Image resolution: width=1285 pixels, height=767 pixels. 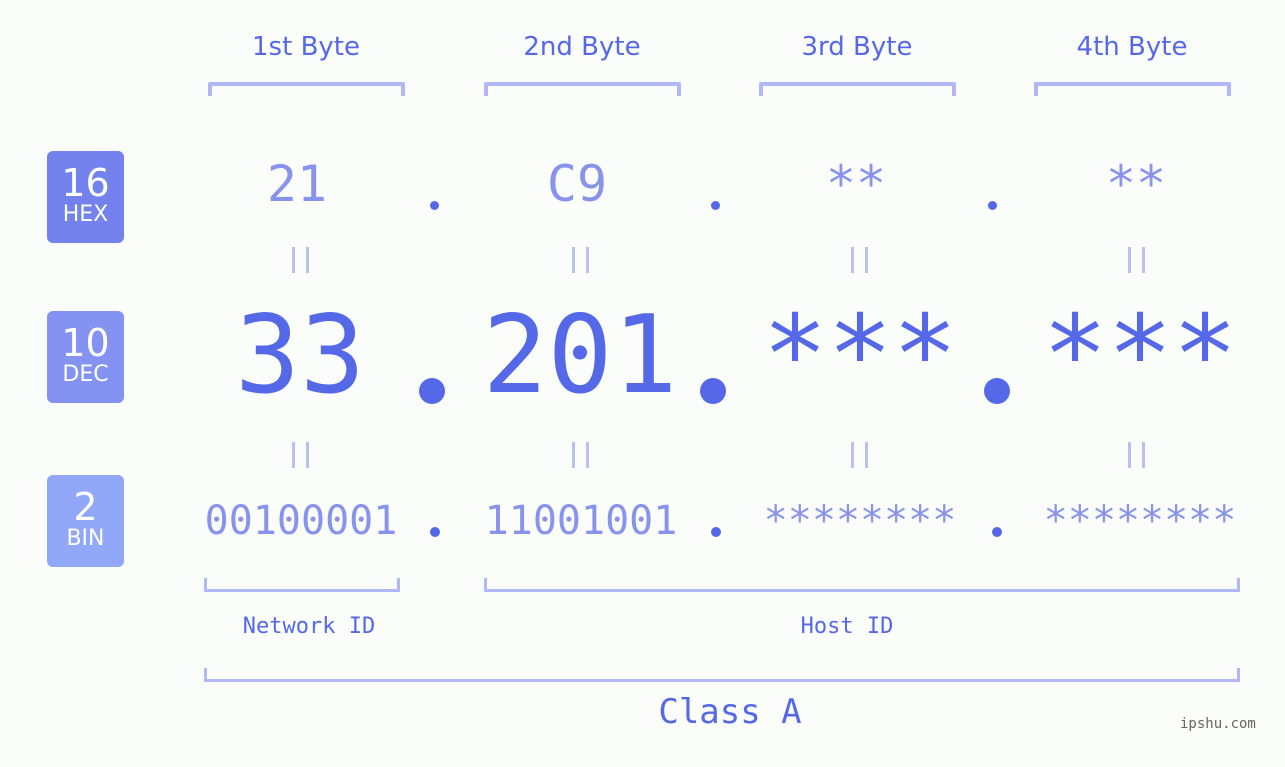 I want to click on watermark: ipshu.com, so click(x=1218, y=724).